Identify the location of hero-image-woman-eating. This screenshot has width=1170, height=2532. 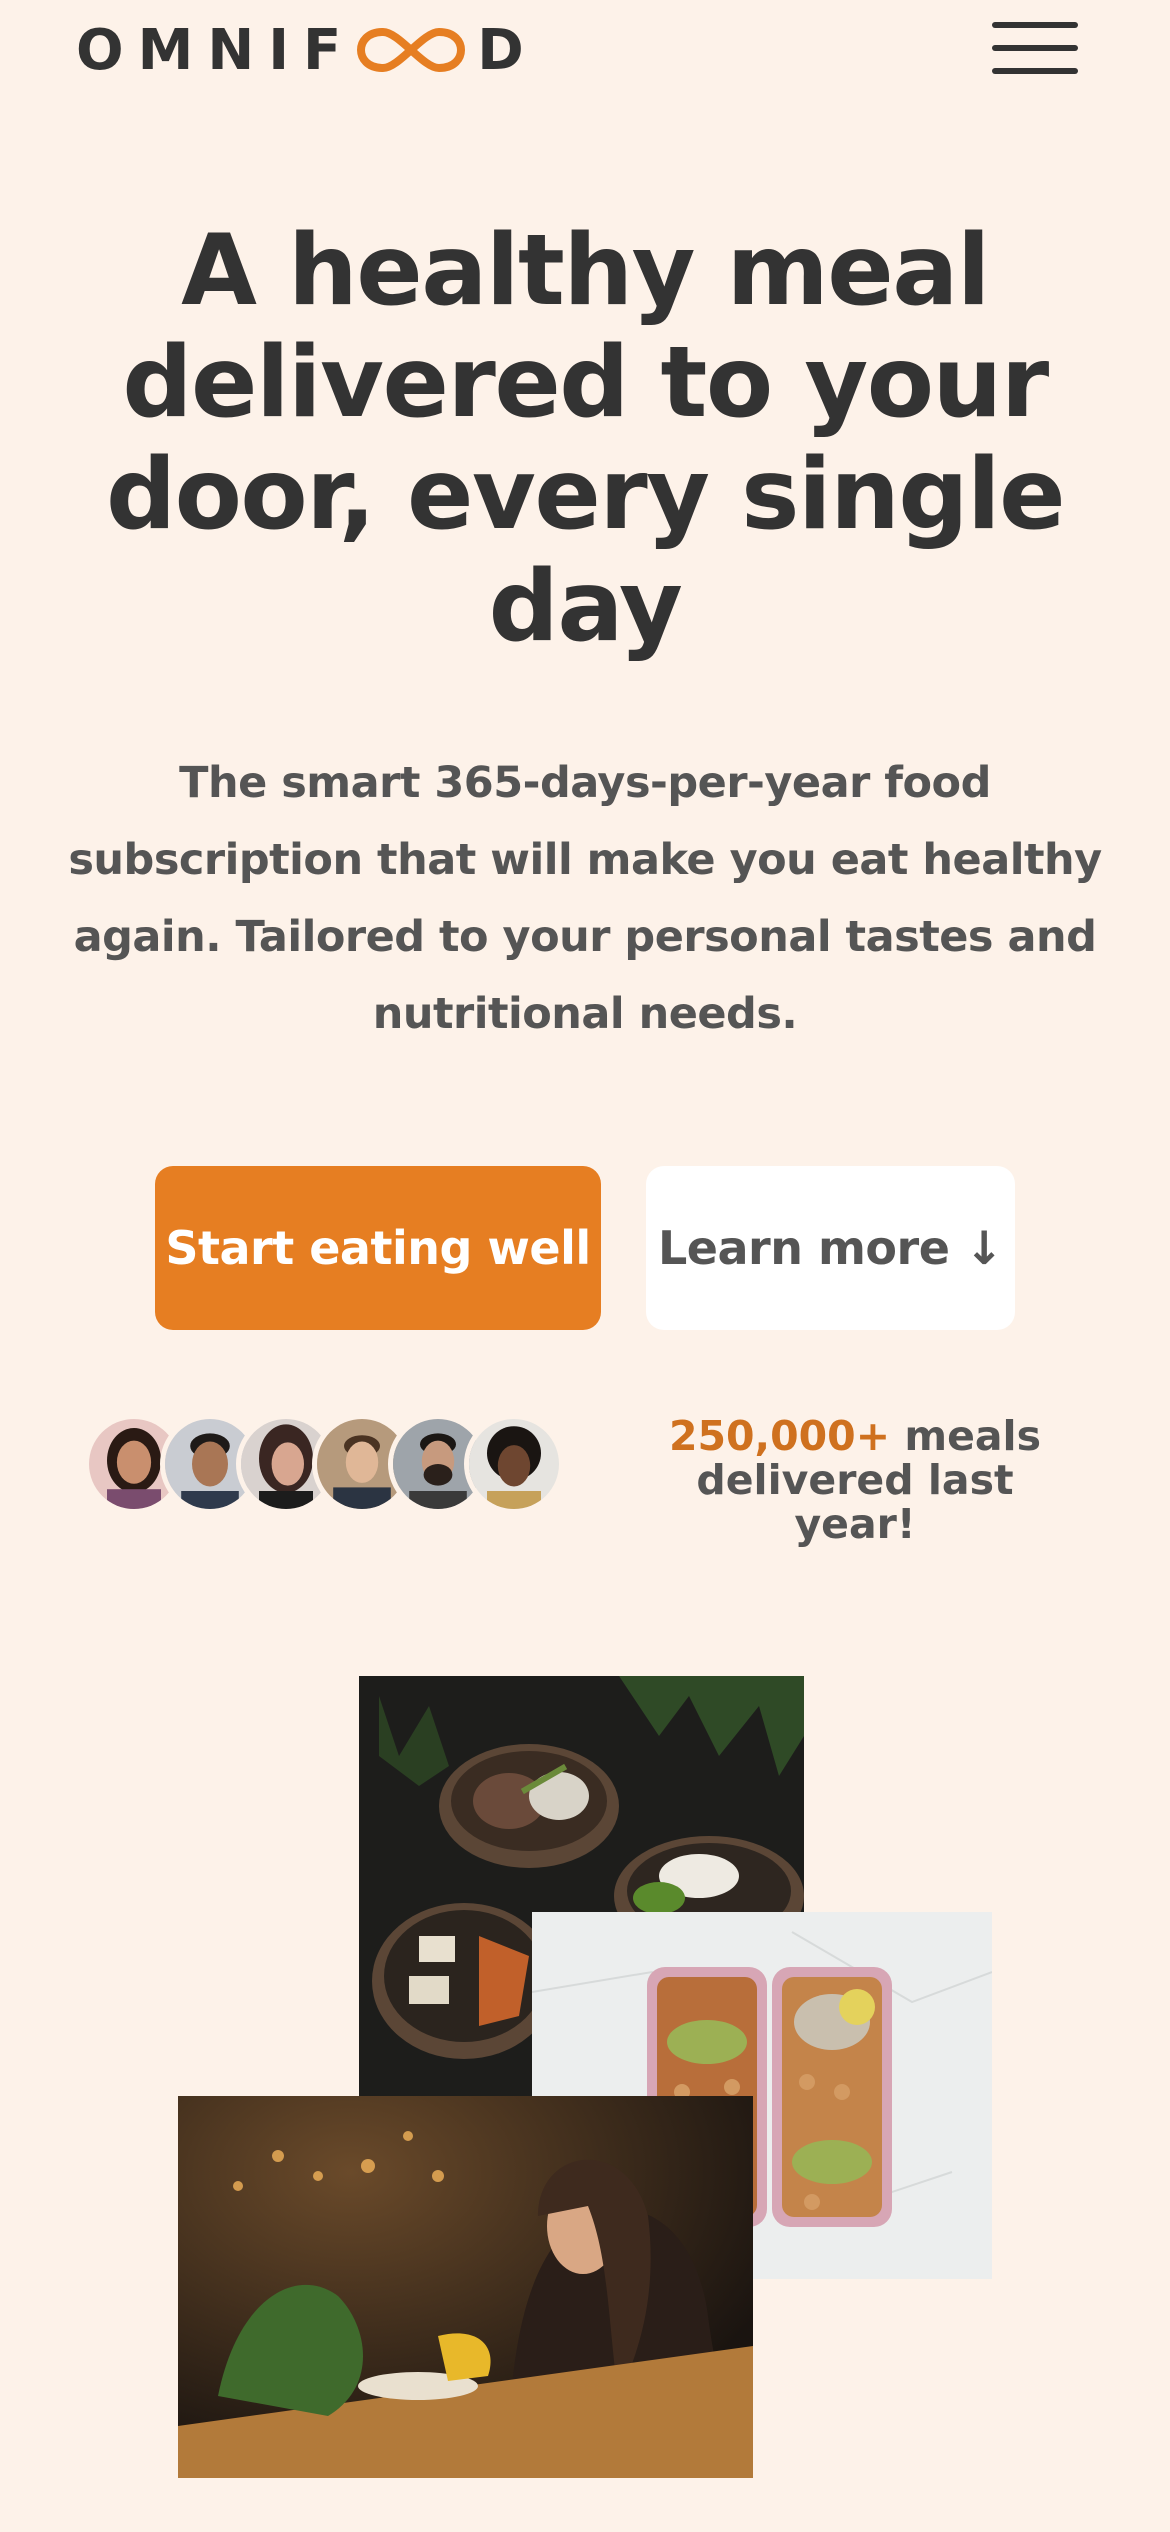
(465, 2287).